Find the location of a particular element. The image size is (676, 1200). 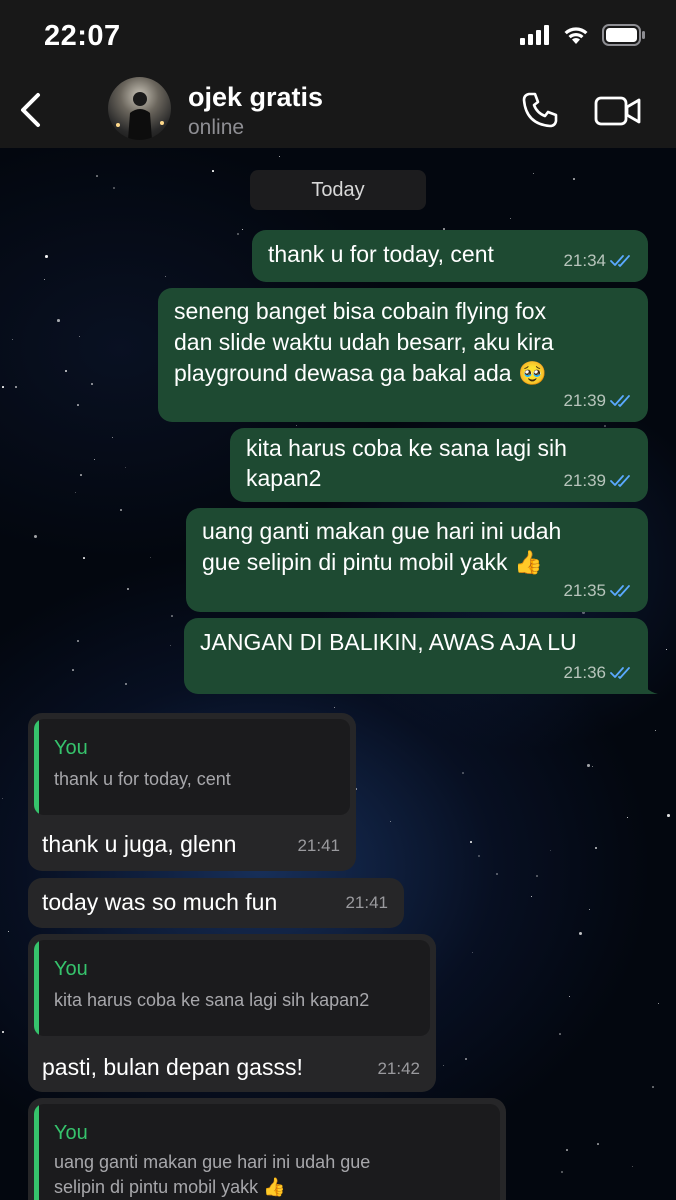

avatar is located at coordinates (139, 108).